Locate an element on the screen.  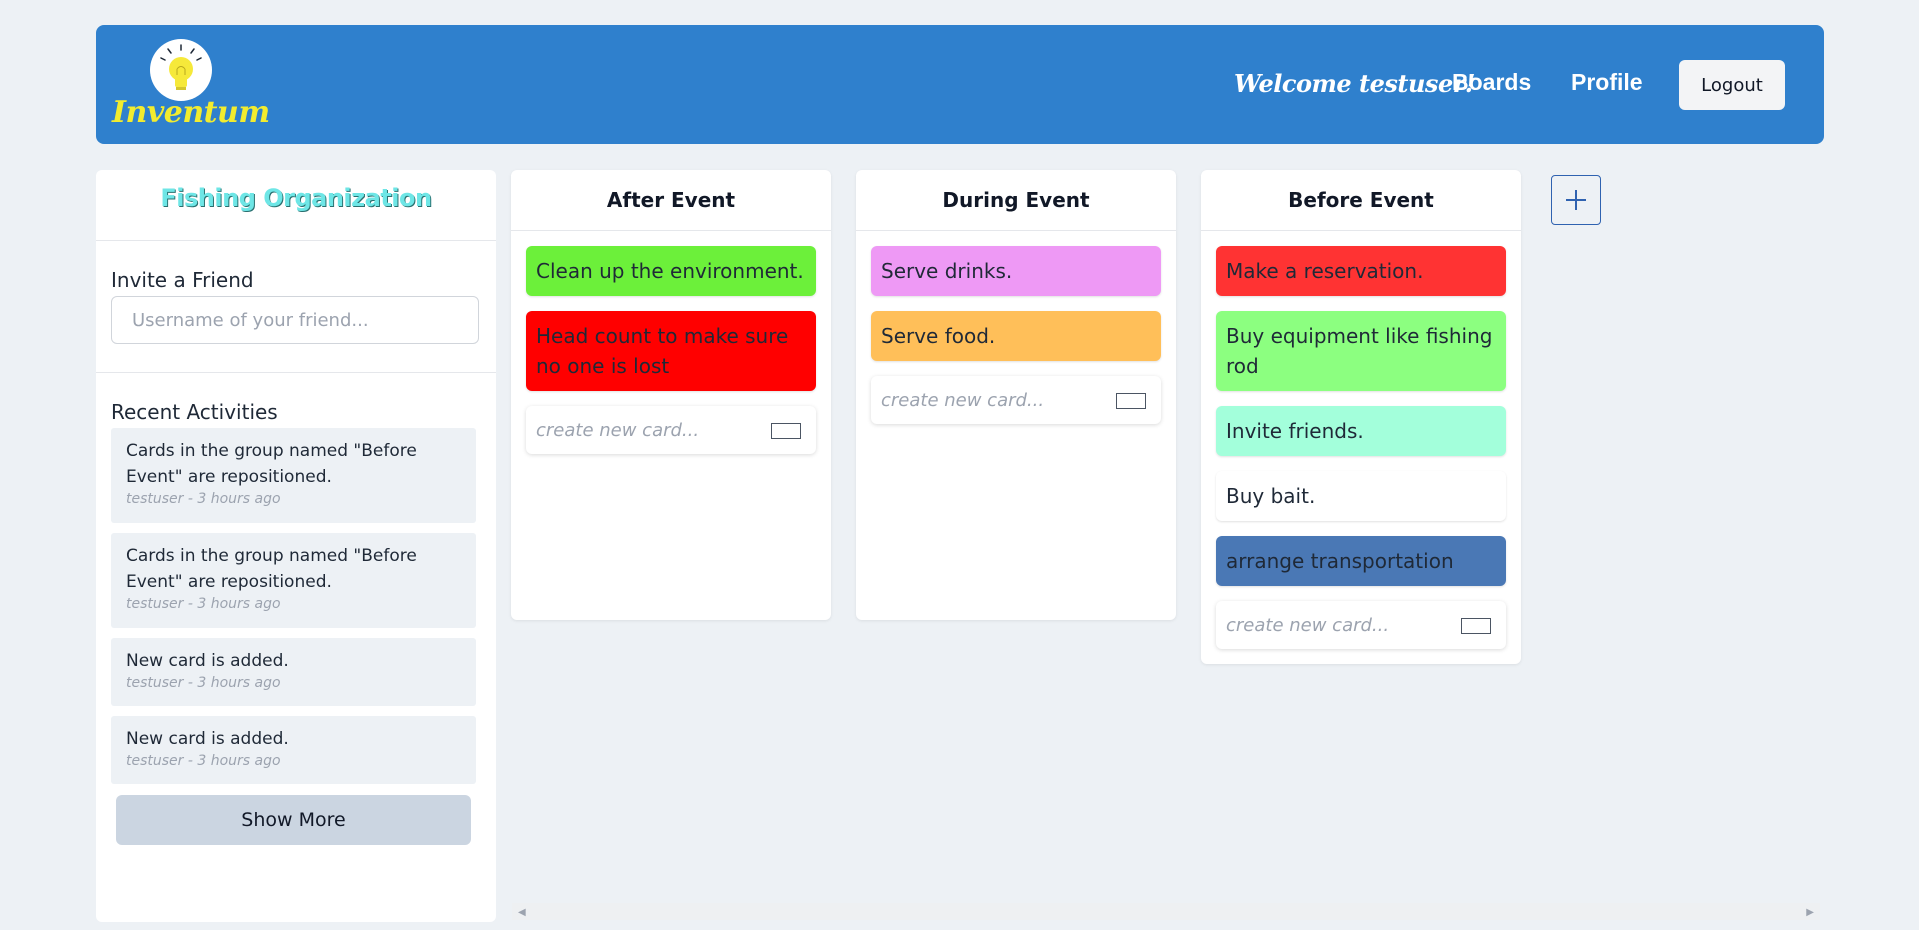
recent-activities-label: Recent Activities is located at coordinates (194, 412).